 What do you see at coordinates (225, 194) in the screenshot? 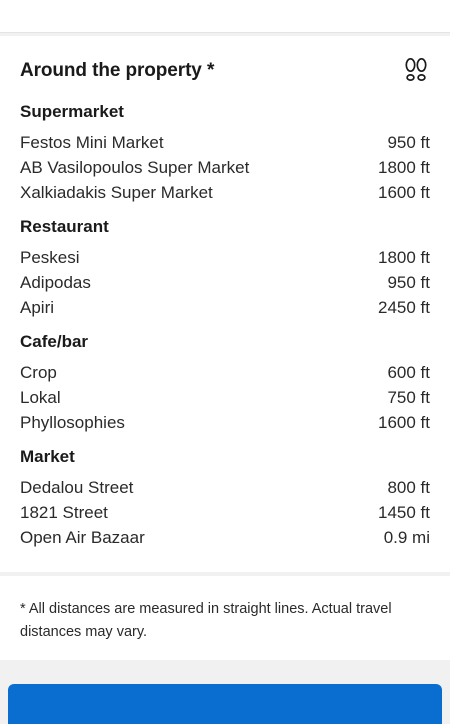
I see `list-item: Xalkiadakis Super Market 1600 ft` at bounding box center [225, 194].